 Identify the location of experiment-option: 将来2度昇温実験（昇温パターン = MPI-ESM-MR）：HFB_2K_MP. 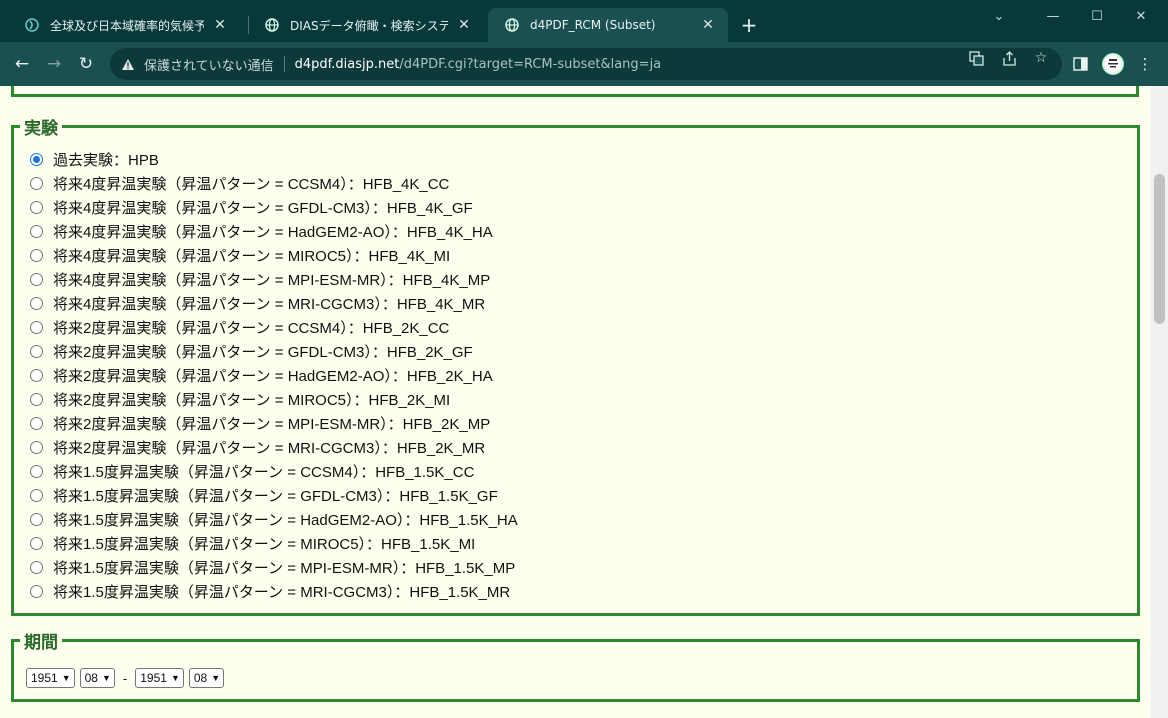
(260, 423).